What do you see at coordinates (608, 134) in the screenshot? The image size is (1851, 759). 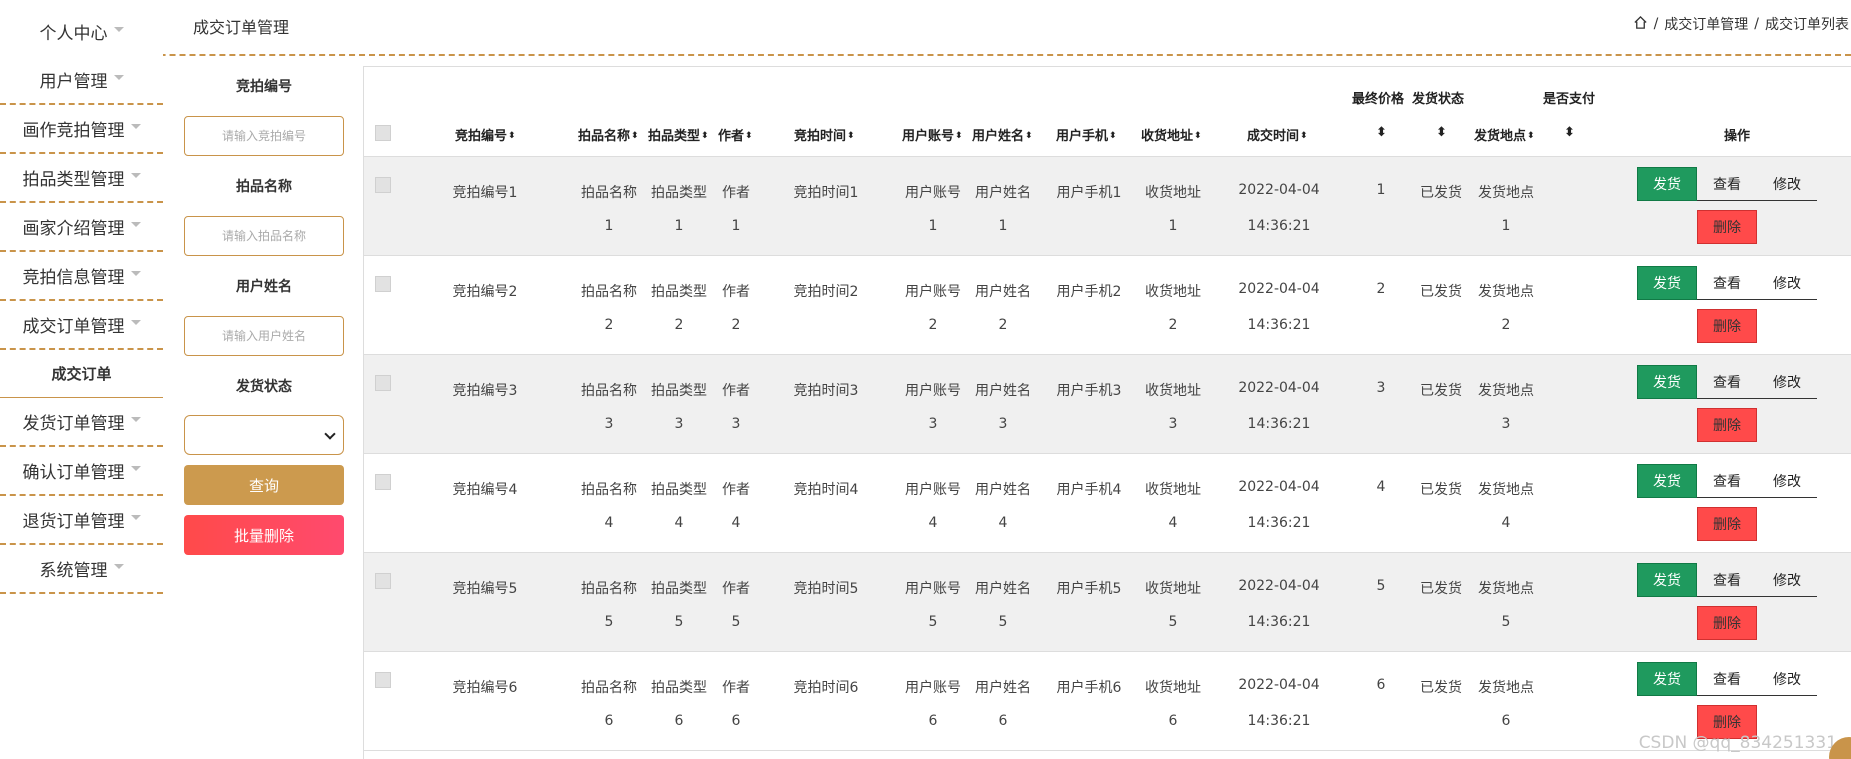 I see `header-item-name: 拍品名称⬍` at bounding box center [608, 134].